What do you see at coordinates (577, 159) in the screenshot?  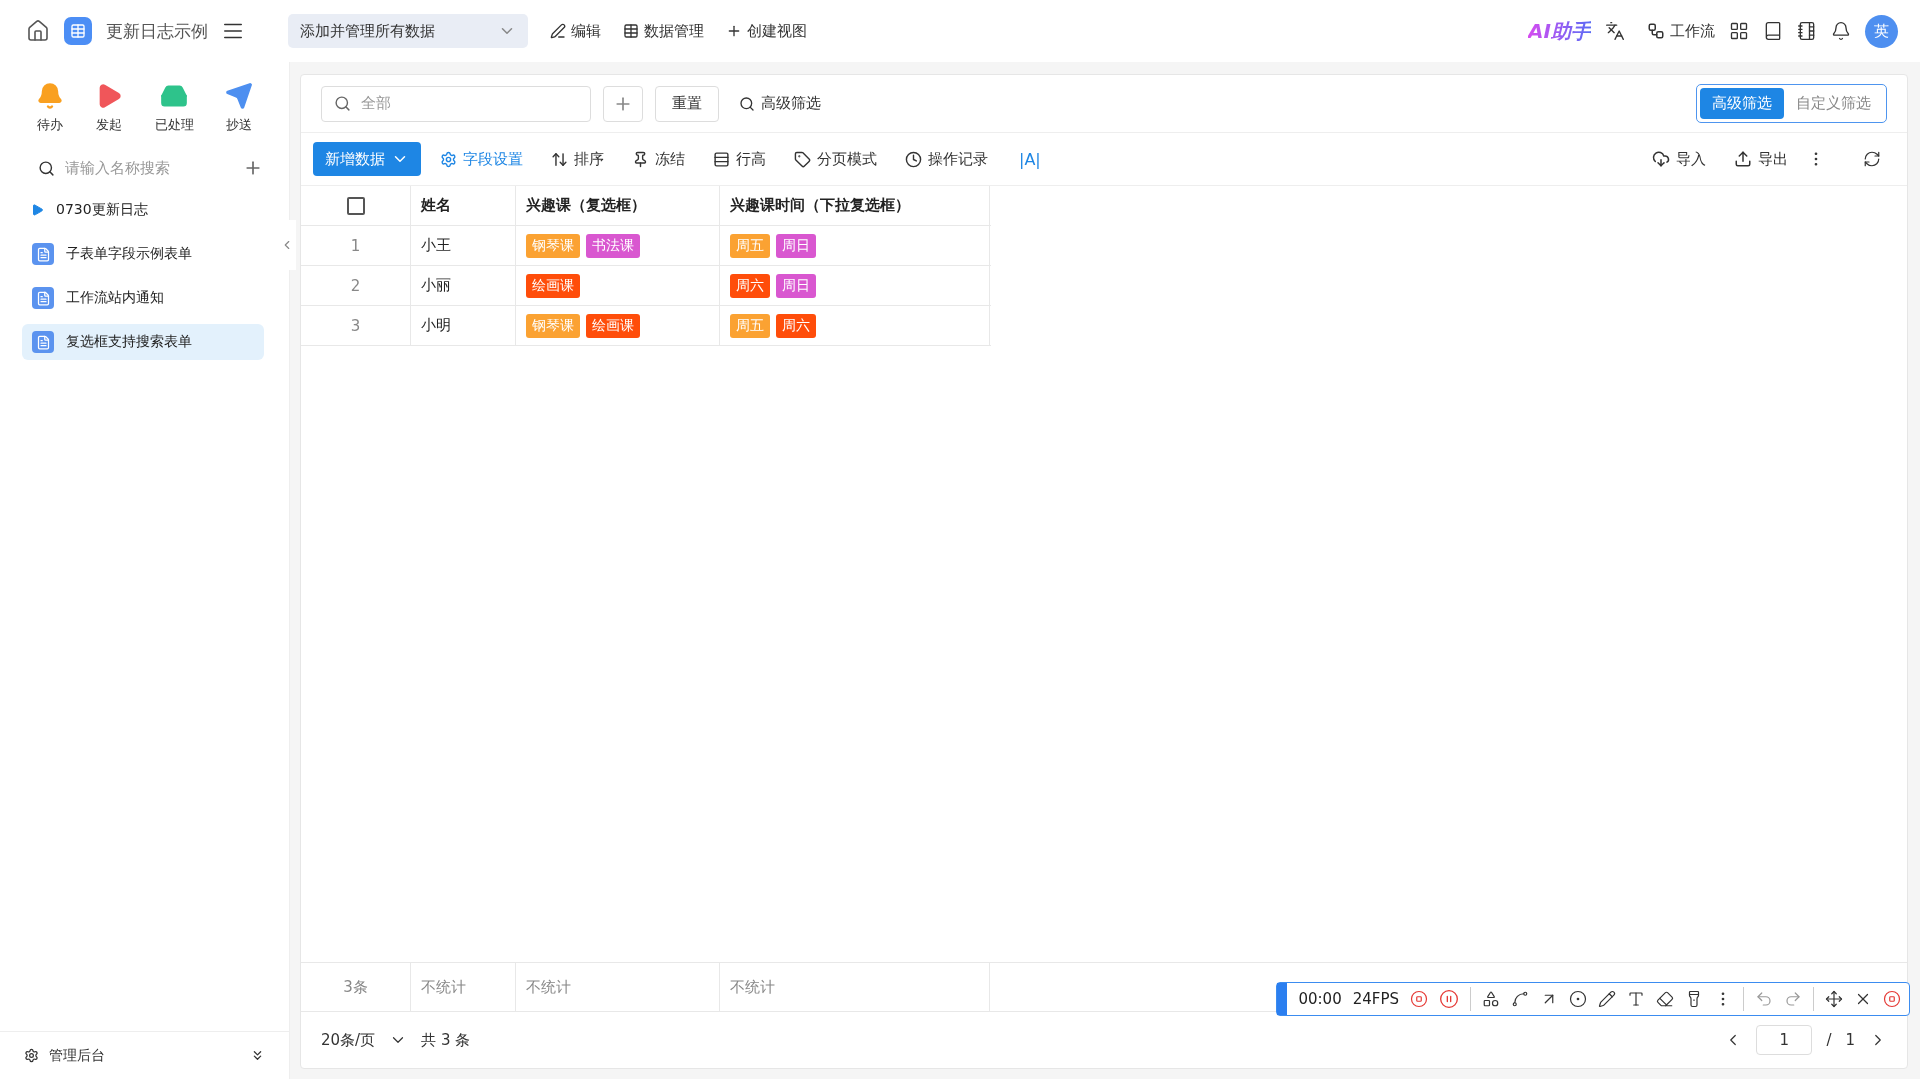 I see `toolbar-button: 排序` at bounding box center [577, 159].